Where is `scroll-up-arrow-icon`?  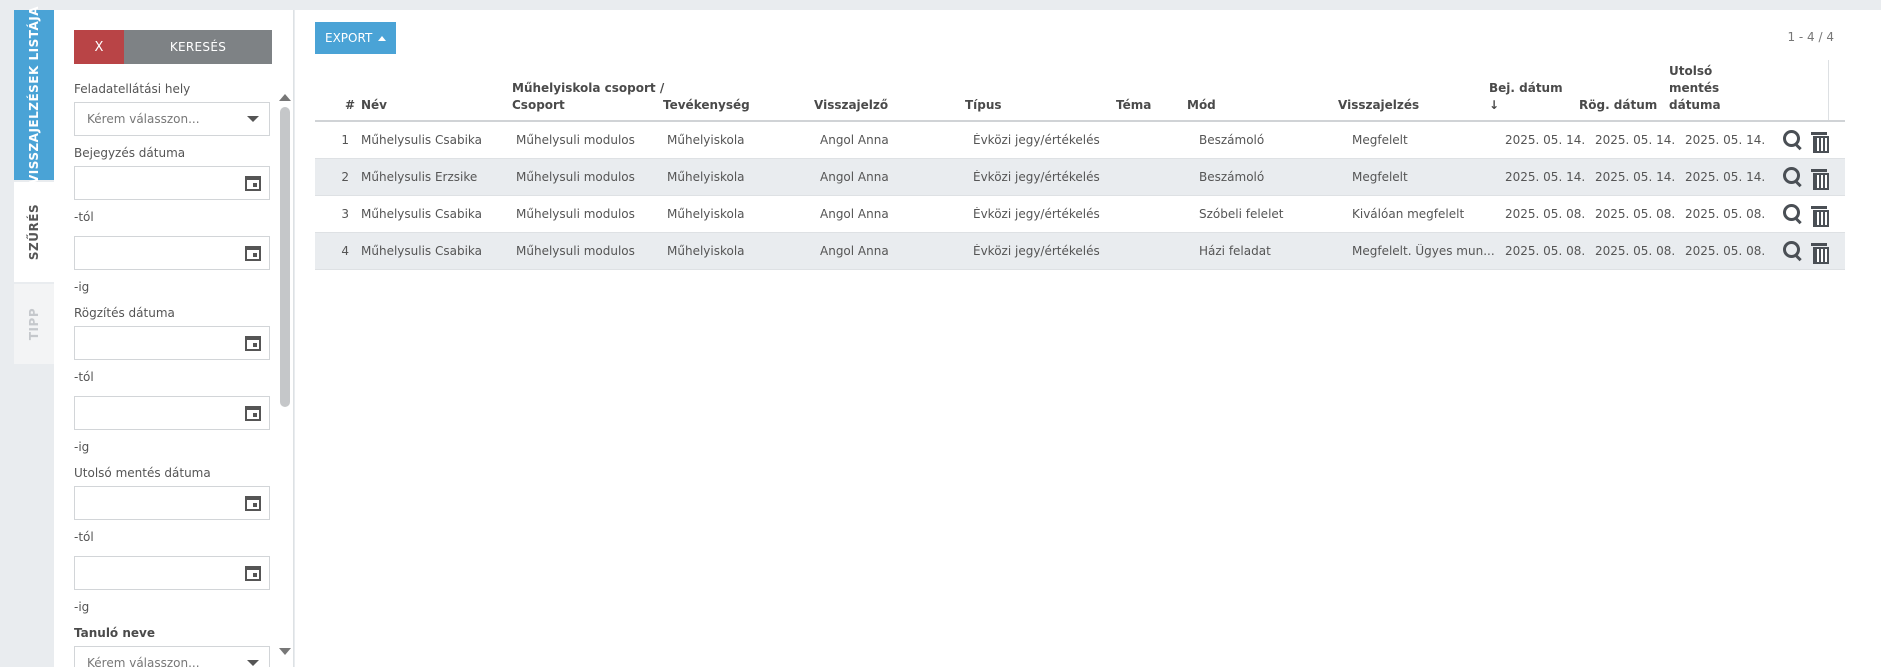 scroll-up-arrow-icon is located at coordinates (285, 97).